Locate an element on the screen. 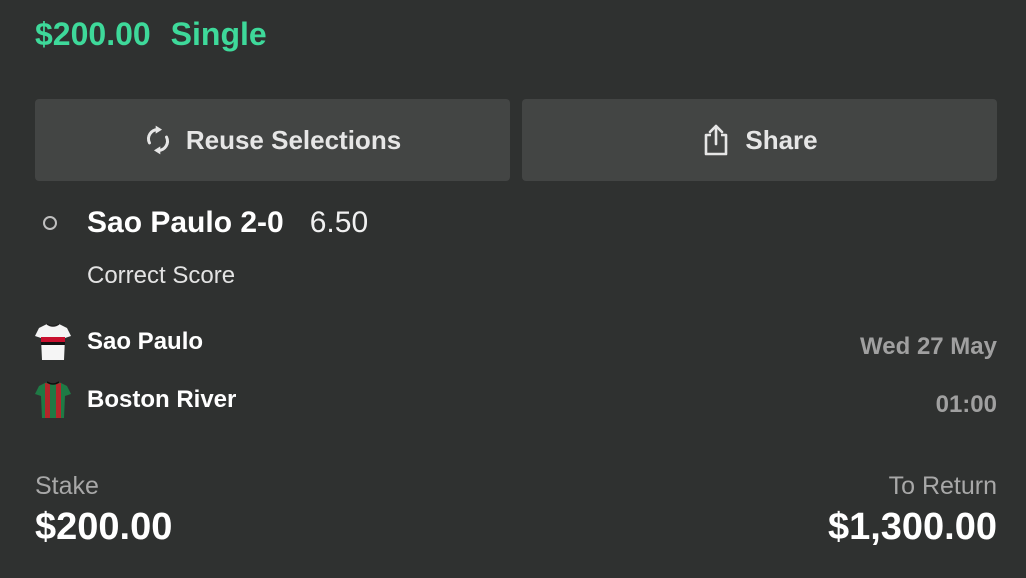 The image size is (1026, 578). reuse-selections-button: Reuse Selections is located at coordinates (272, 140).